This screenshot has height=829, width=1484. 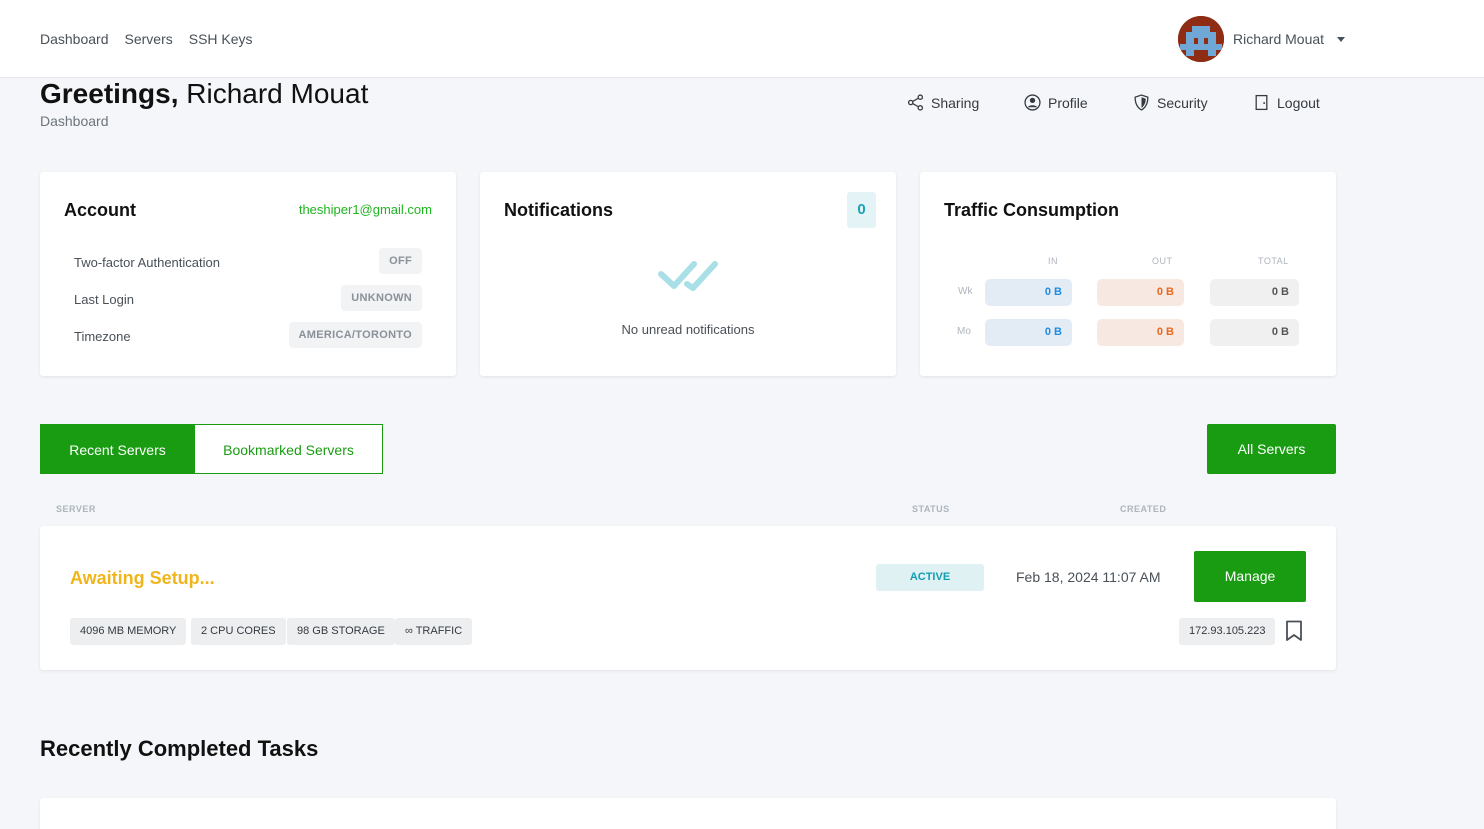 I want to click on traffic-header-in: IN, so click(x=1053, y=261).